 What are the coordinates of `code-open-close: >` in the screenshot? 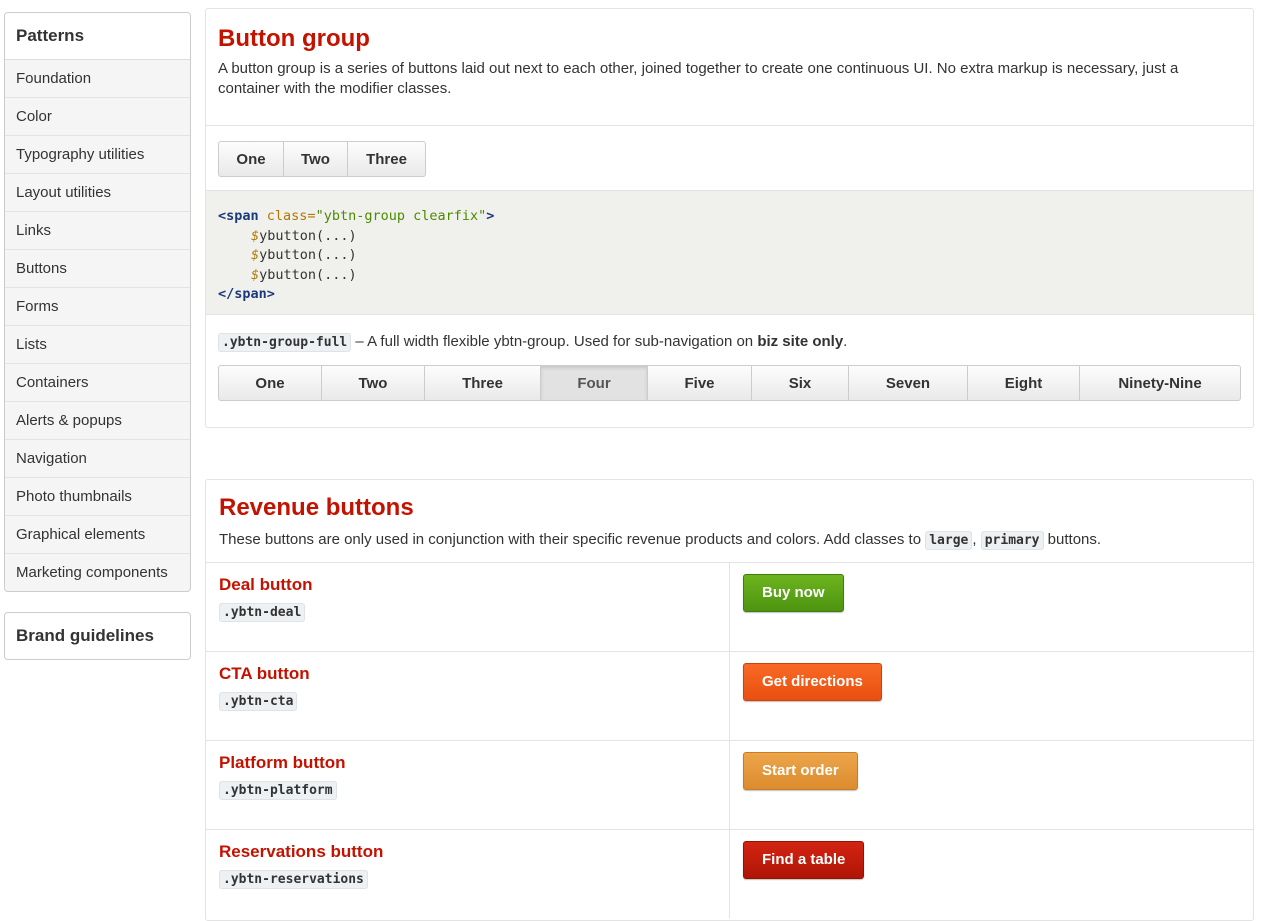 It's located at (490, 216).